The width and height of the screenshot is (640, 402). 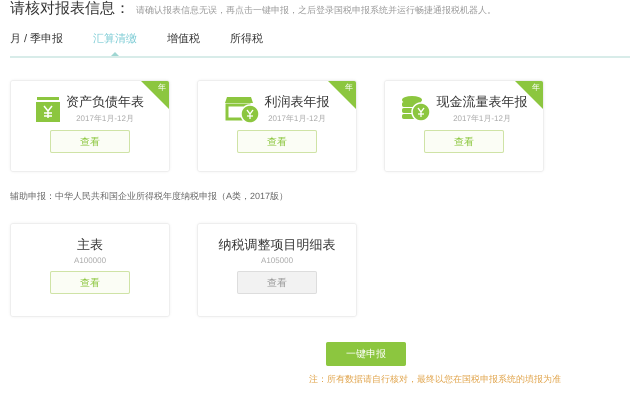 I want to click on report-title: 主表, so click(x=90, y=245).